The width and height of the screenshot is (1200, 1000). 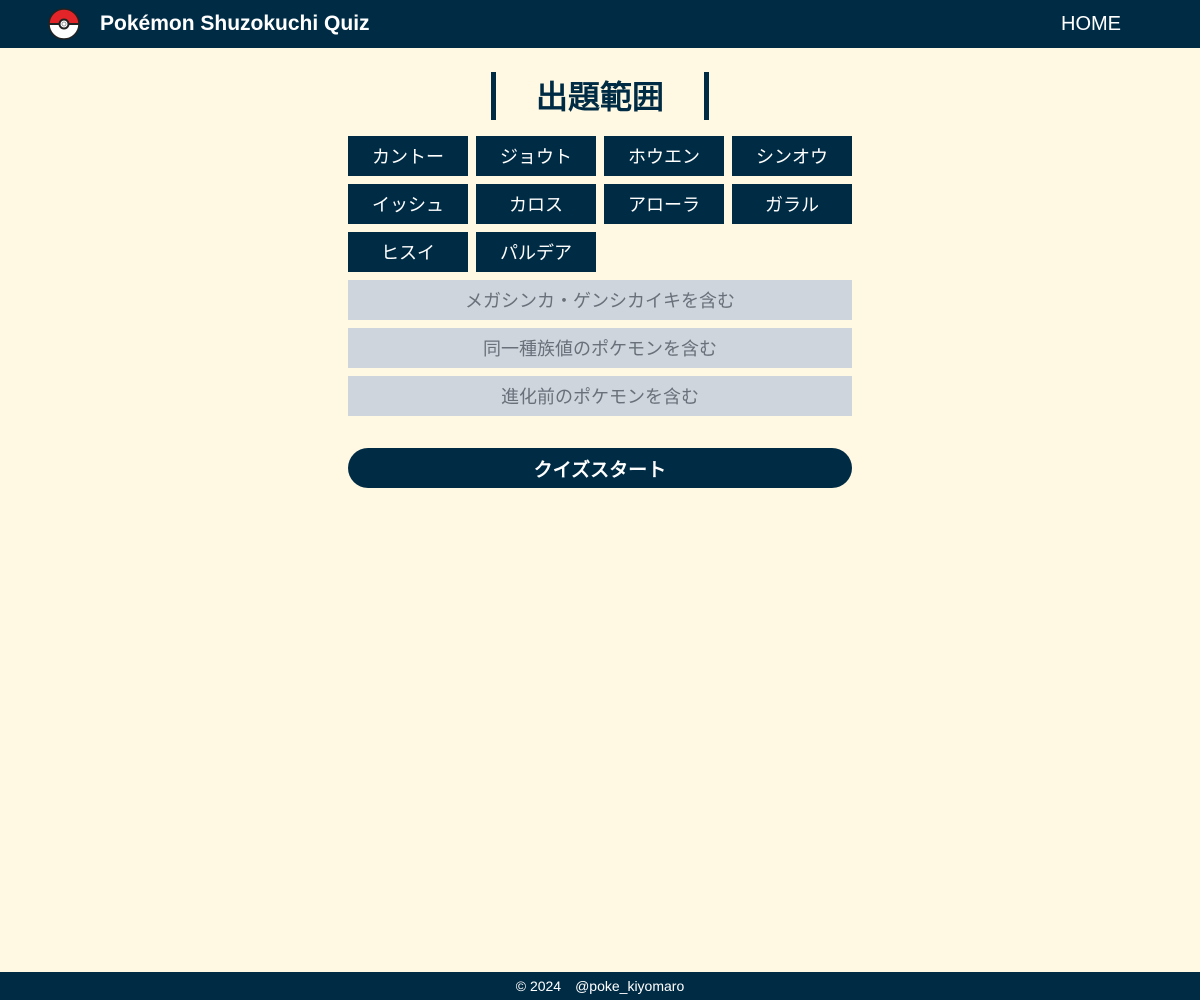 What do you see at coordinates (792, 204) in the screenshot?
I see `region-button-galar: ガラル` at bounding box center [792, 204].